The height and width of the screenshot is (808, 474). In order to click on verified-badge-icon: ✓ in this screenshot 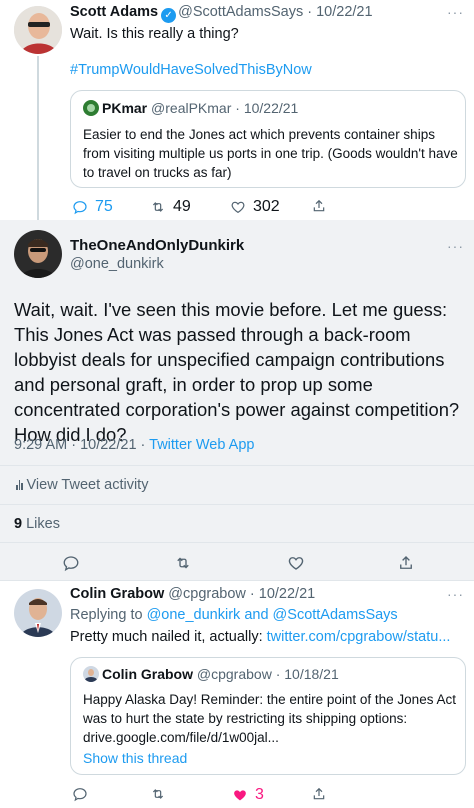, I will do `click(169, 15)`.